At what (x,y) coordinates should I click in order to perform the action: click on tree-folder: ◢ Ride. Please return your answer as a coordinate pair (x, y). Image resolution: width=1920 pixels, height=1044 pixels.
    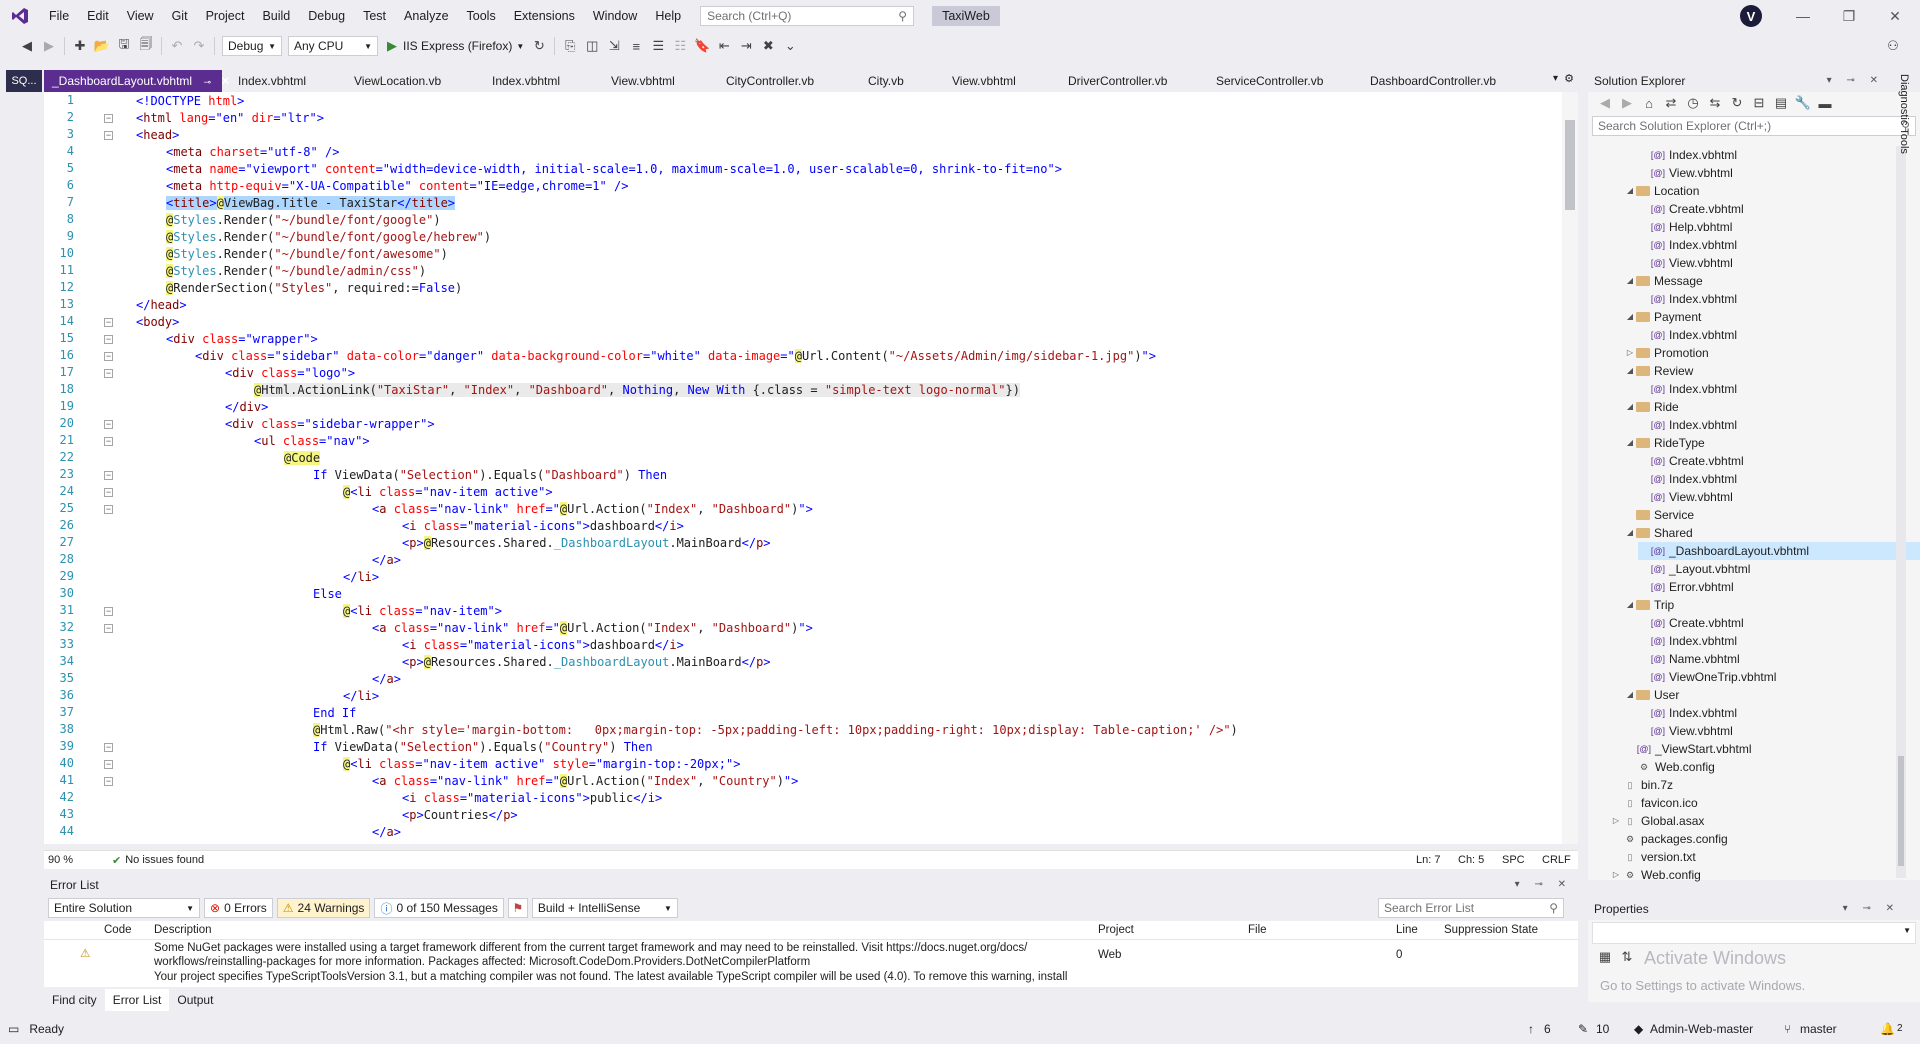
    Looking at the image, I should click on (1651, 407).